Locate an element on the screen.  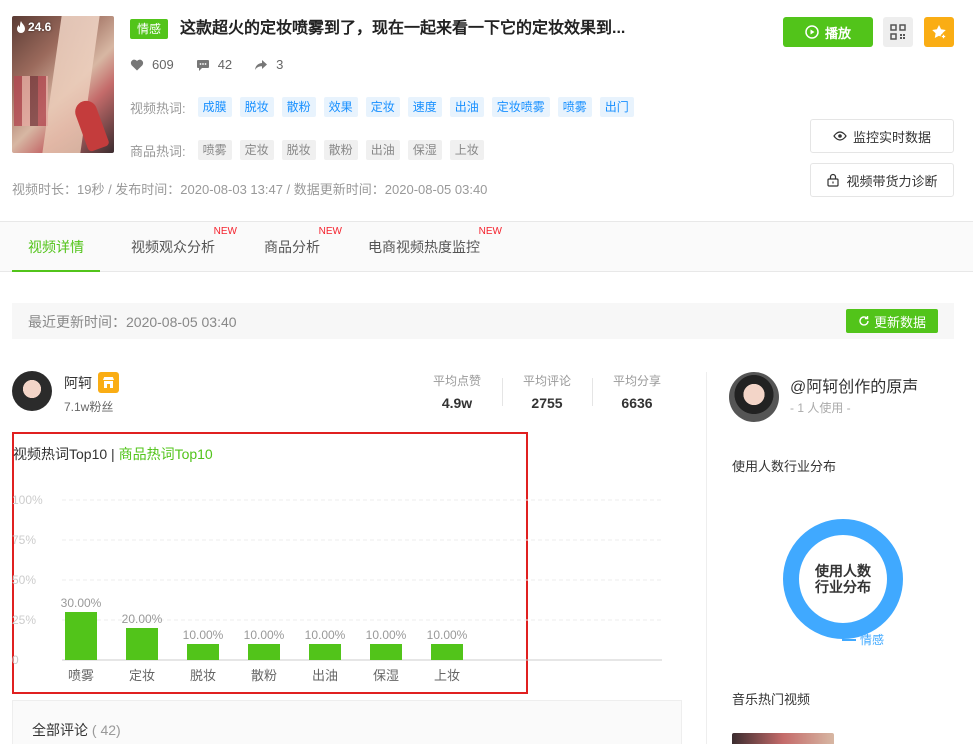
video-keyword: 定妆喷雾 is located at coordinates (520, 107).